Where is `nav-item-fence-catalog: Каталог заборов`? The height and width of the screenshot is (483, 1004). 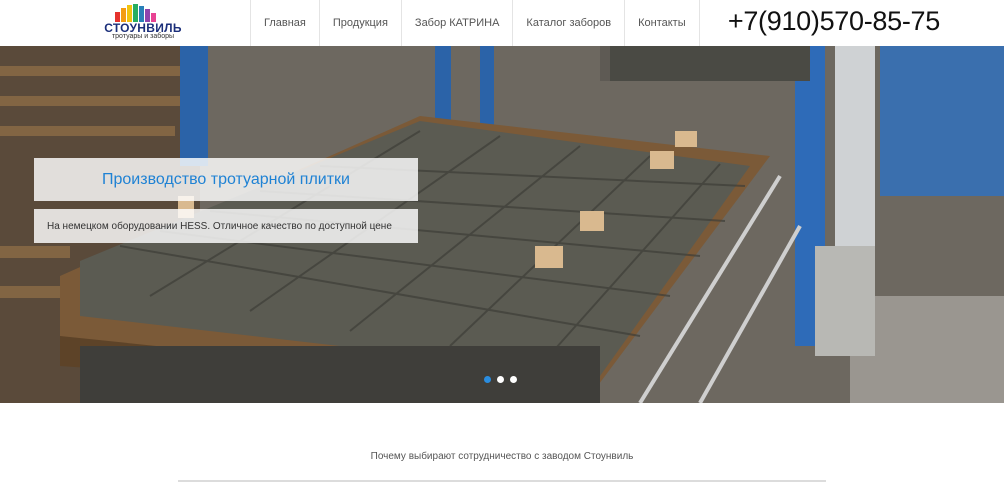 nav-item-fence-catalog: Каталог заборов is located at coordinates (569, 23).